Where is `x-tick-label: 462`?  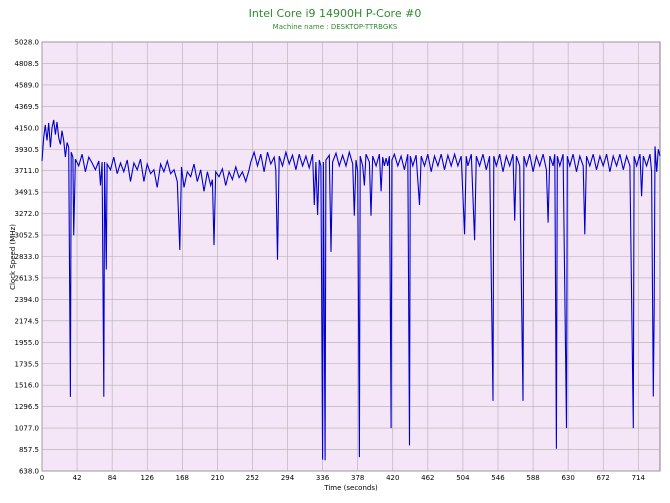
x-tick-label: 462 is located at coordinates (427, 478).